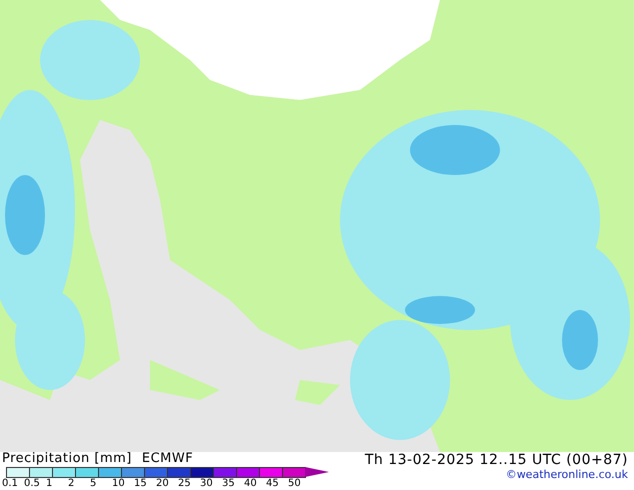 Image resolution: width=634 pixels, height=490 pixels. I want to click on valid-time: Th 13-02-2025 12..15 UTC (00+87), so click(496, 460).